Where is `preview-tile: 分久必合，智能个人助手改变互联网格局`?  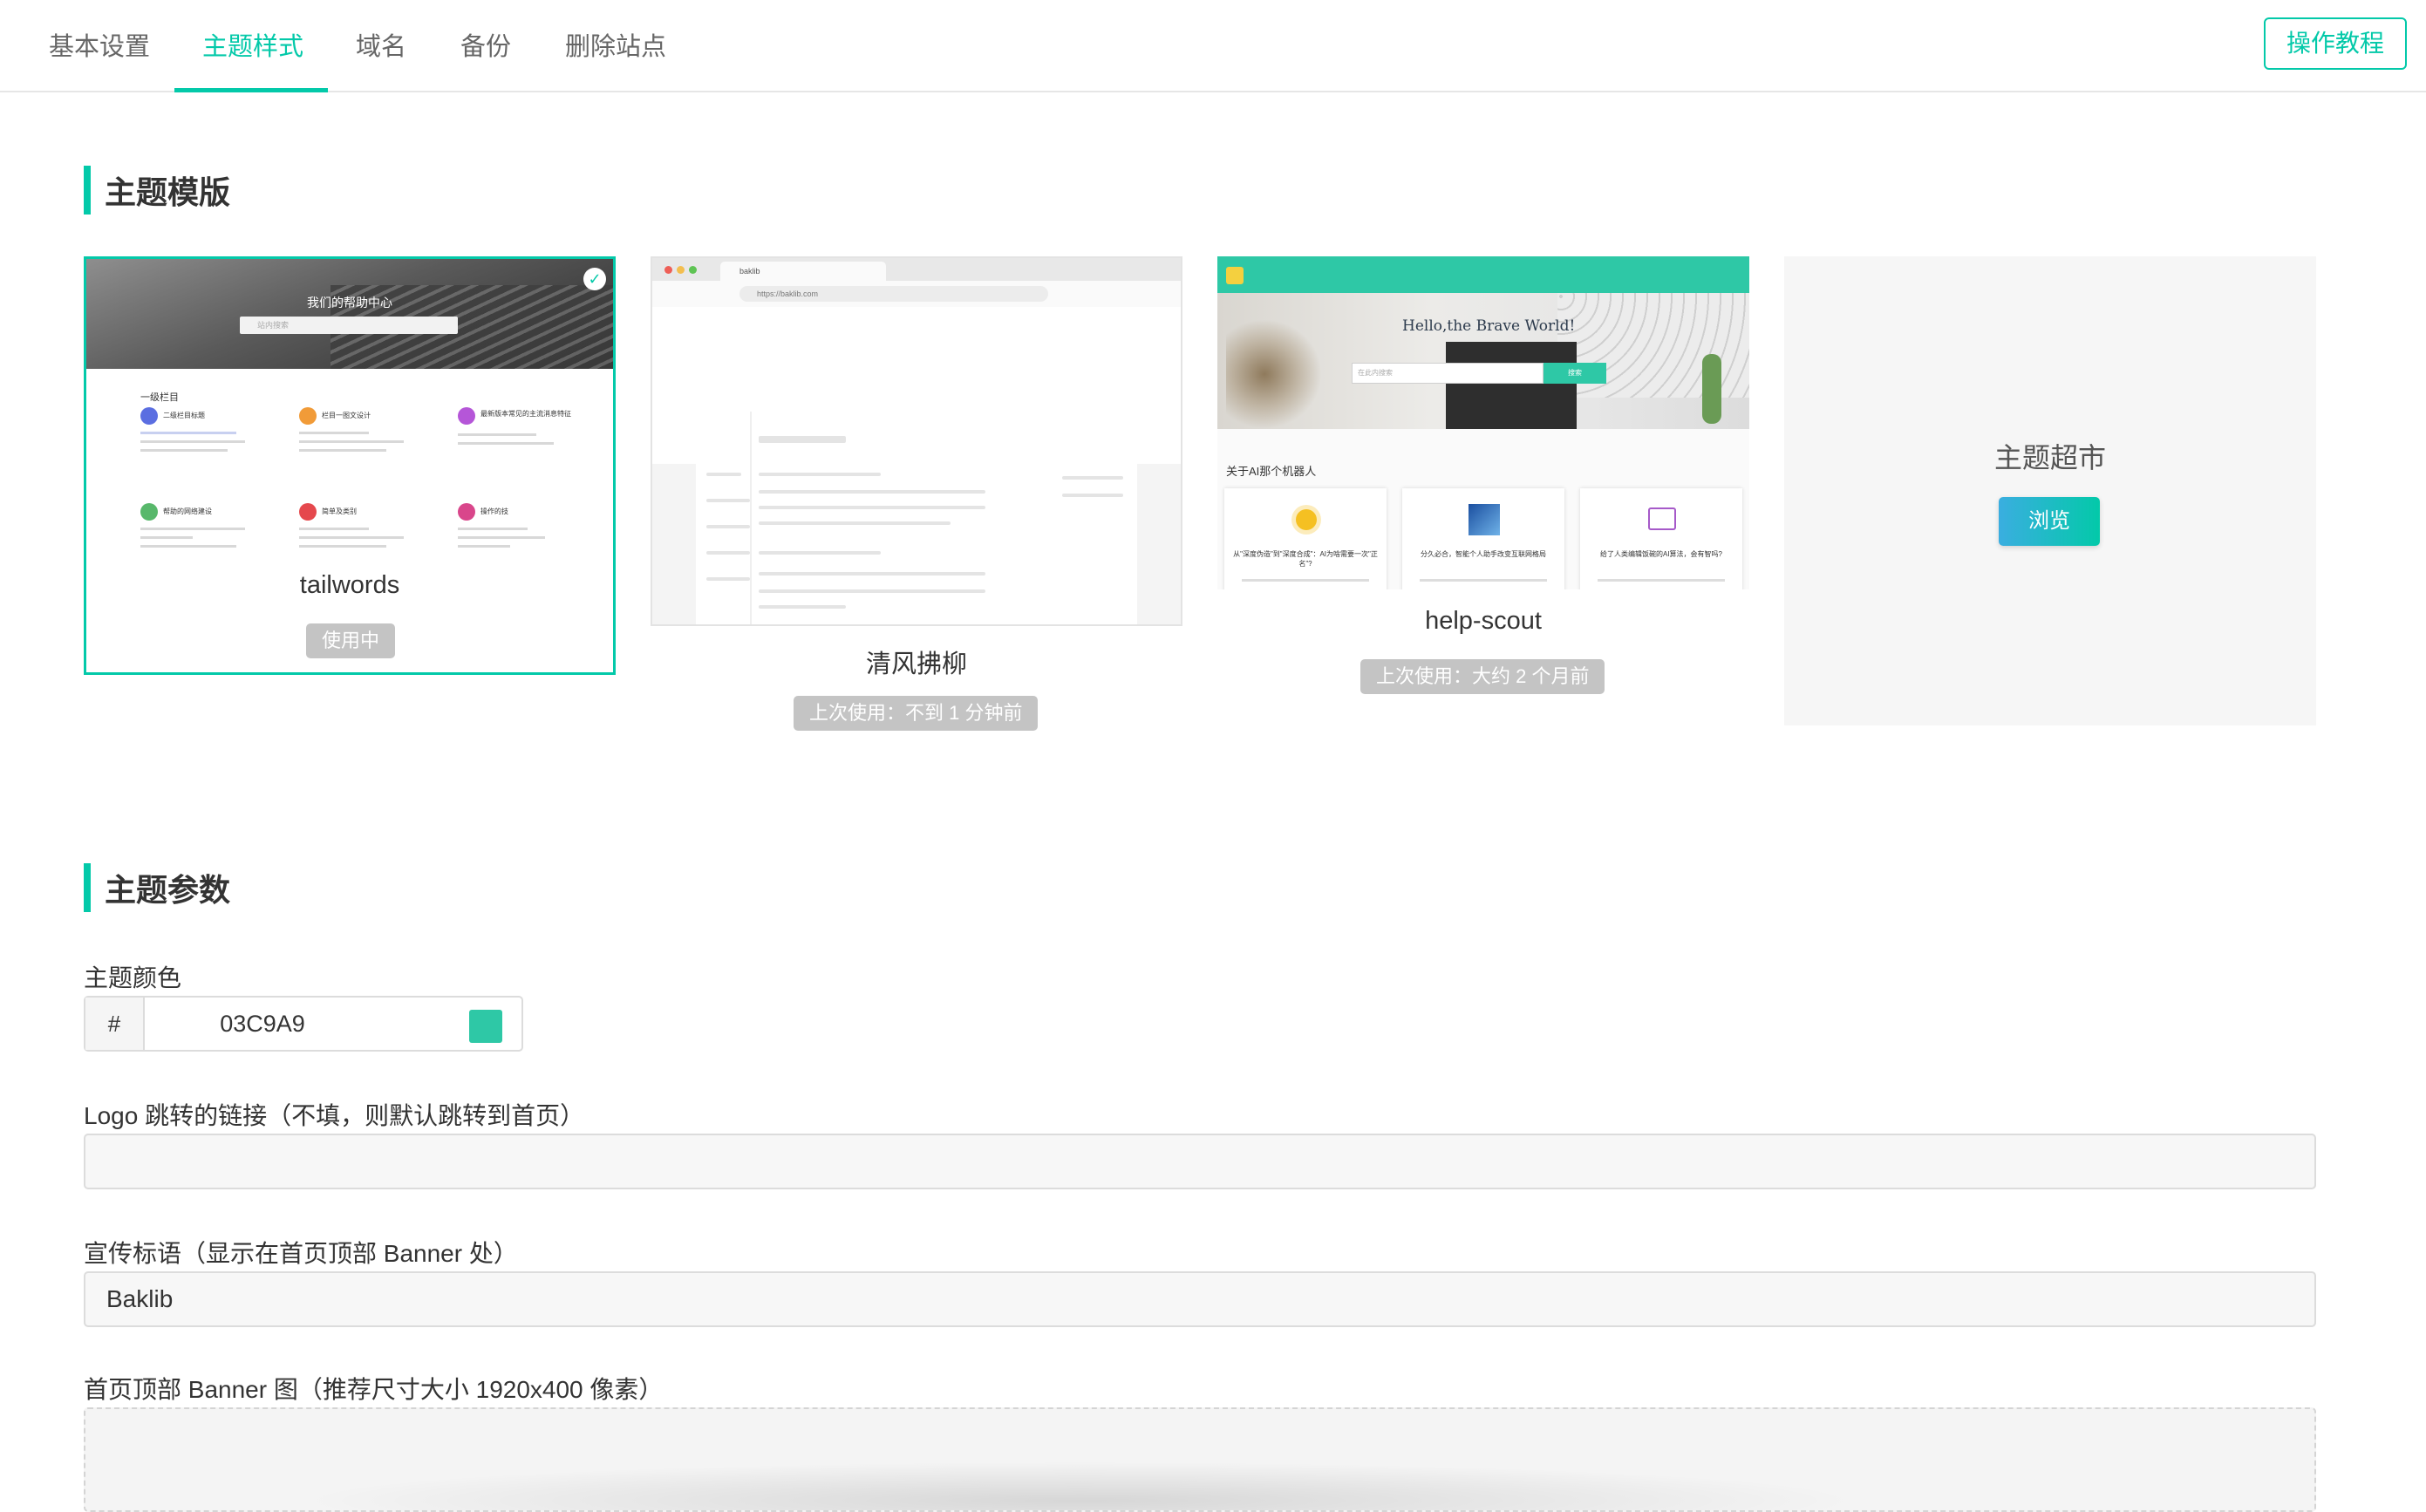 preview-tile: 分久必合，智能个人助手改变互联网格局 is located at coordinates (1483, 538).